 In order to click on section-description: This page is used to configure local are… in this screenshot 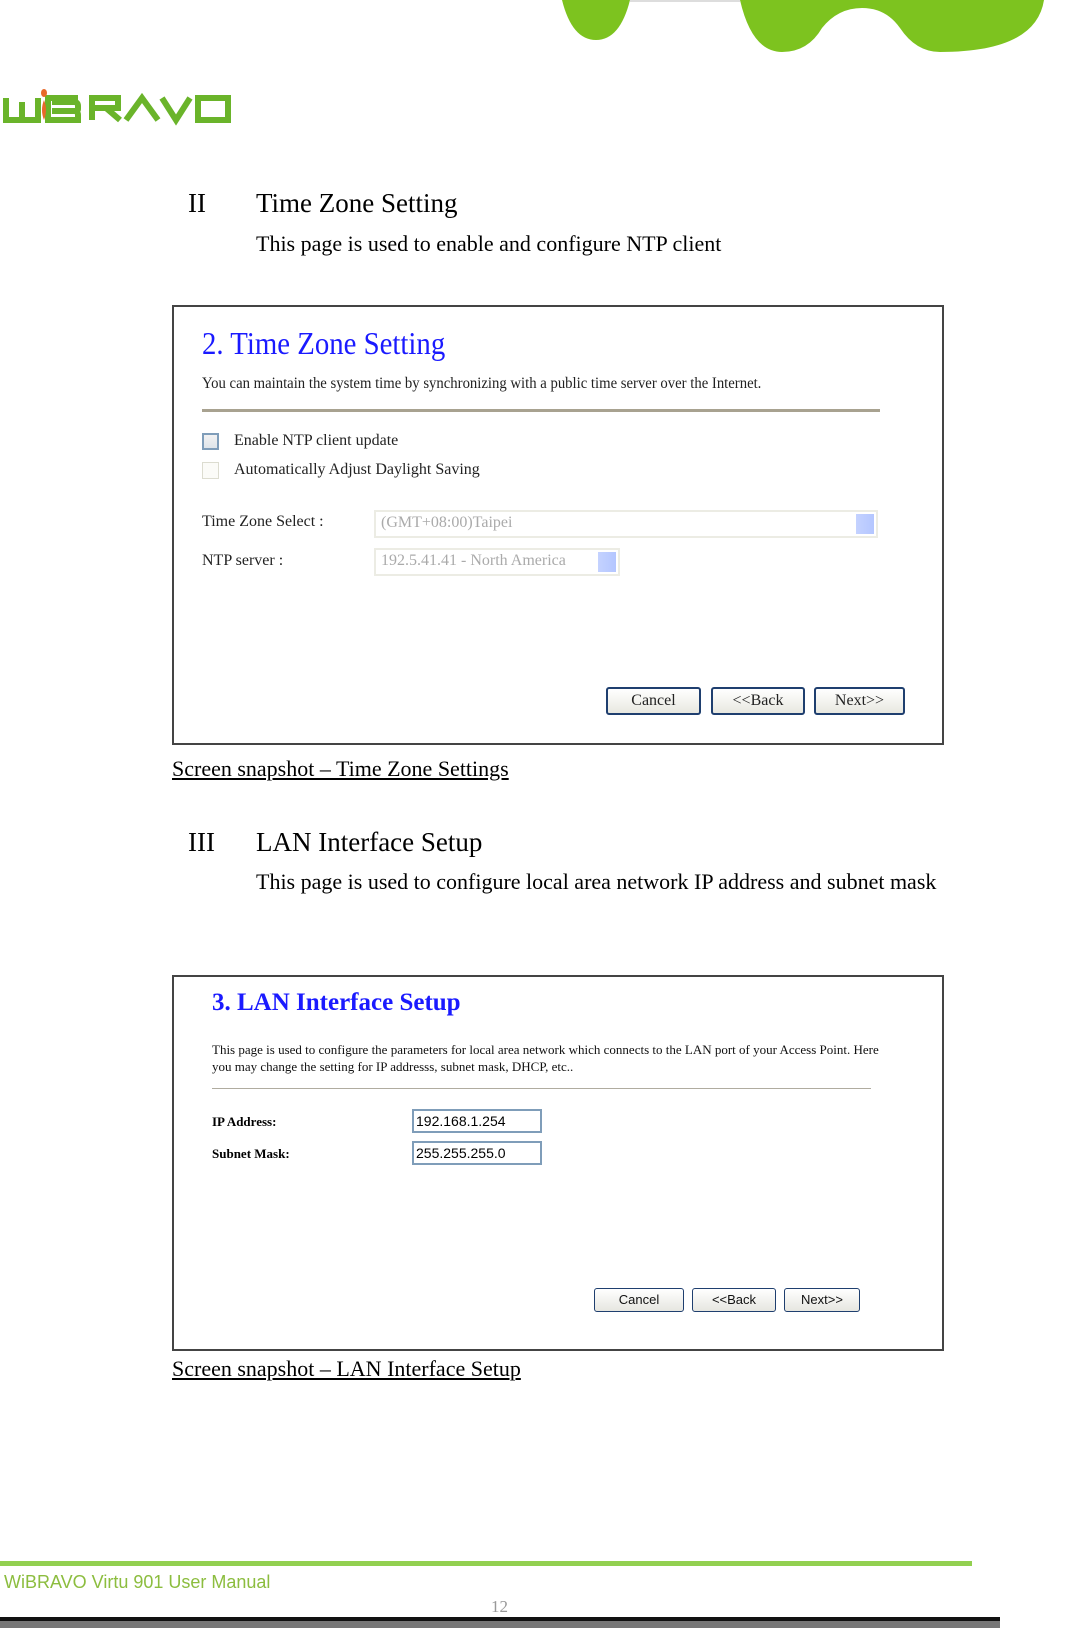, I will do `click(596, 881)`.